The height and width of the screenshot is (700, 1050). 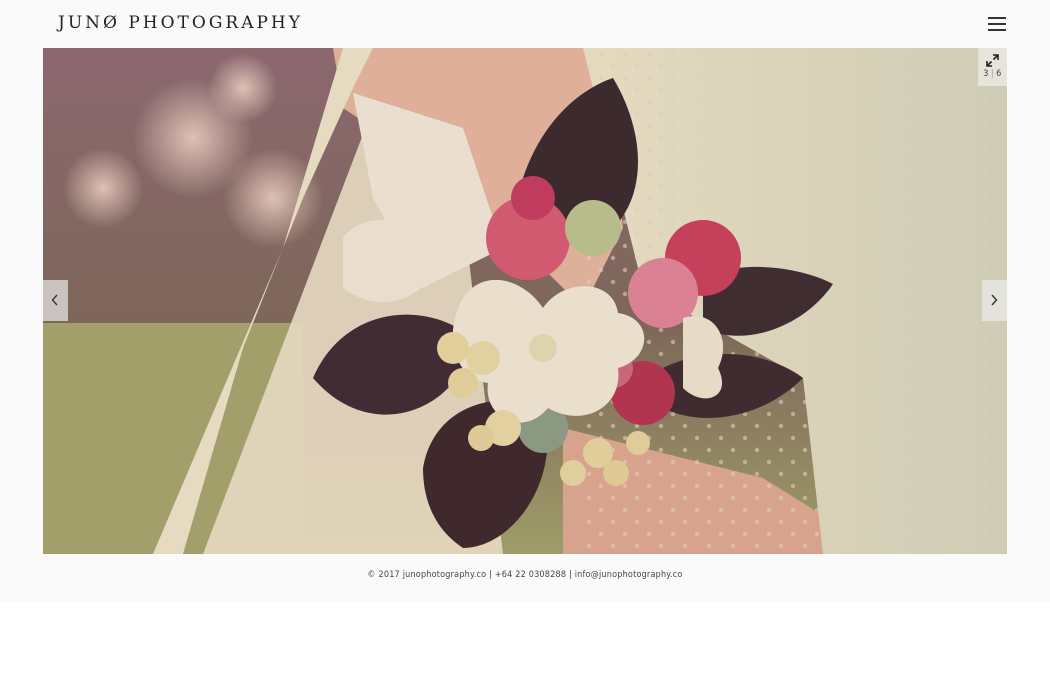 I want to click on previous-slide-button, so click(x=55, y=300).